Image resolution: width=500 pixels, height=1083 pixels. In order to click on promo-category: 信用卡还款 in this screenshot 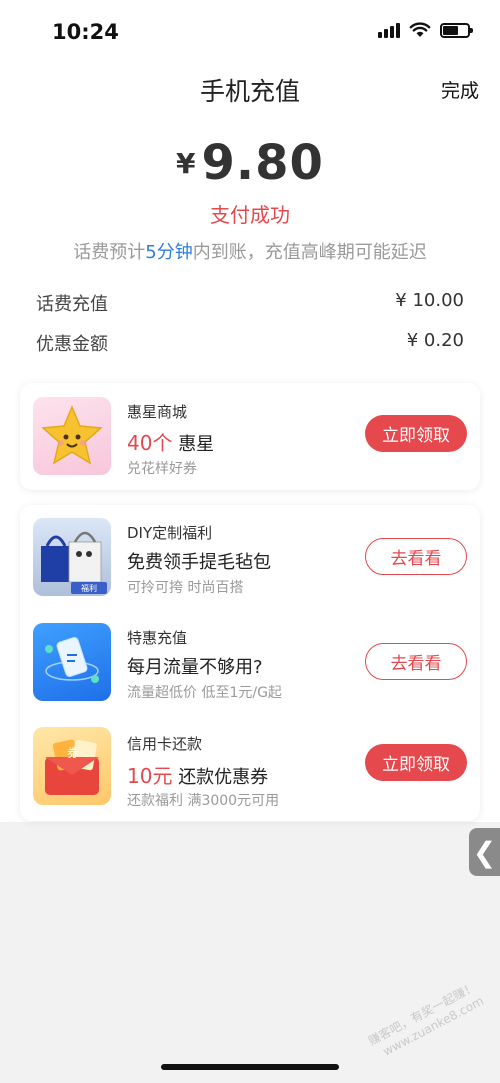, I will do `click(165, 744)`.